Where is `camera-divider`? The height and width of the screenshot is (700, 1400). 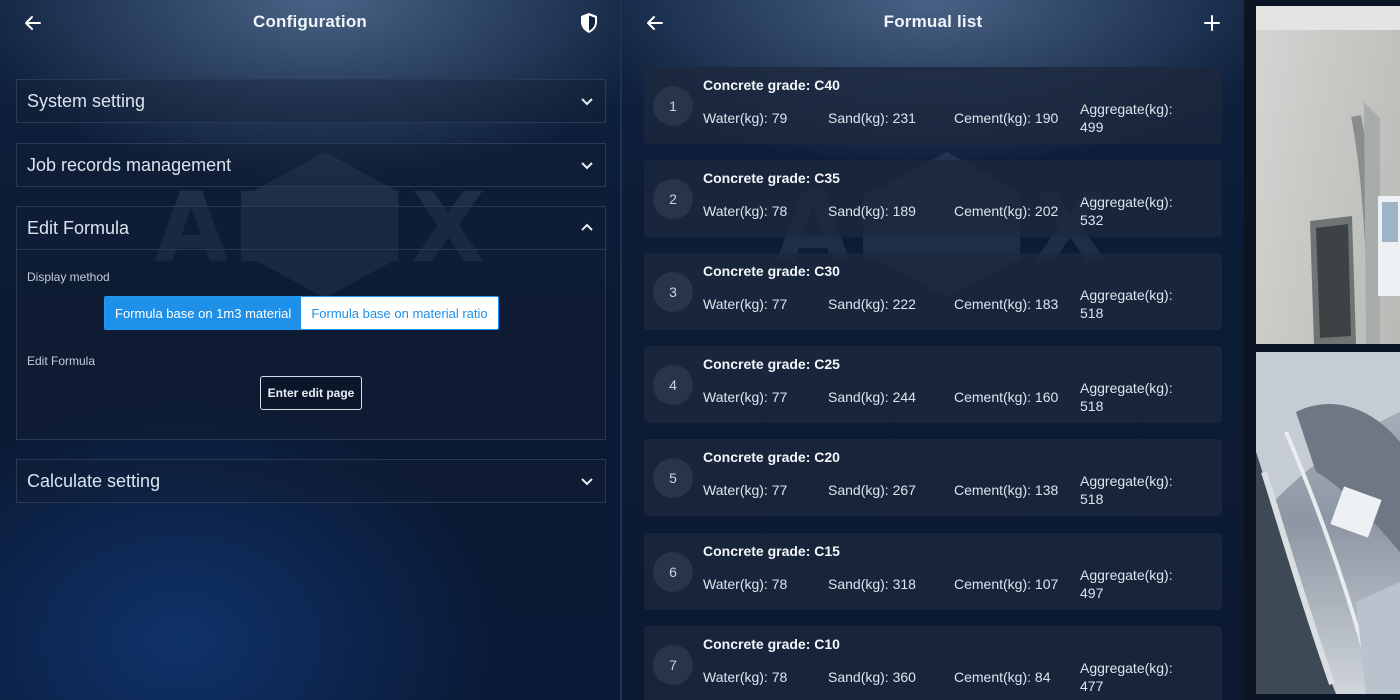 camera-divider is located at coordinates (1250, 350).